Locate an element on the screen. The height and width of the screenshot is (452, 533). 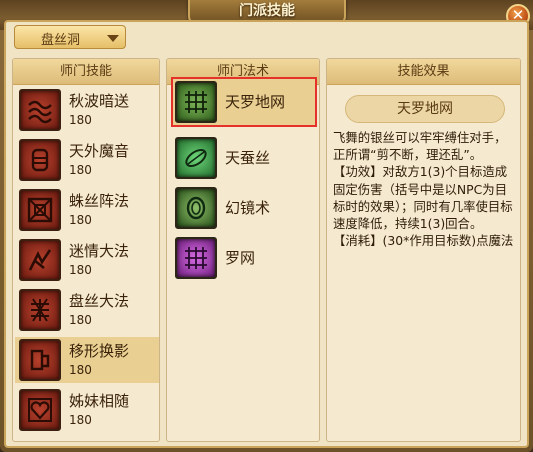
spell-row-0: 天罗地网 is located at coordinates (244, 102).